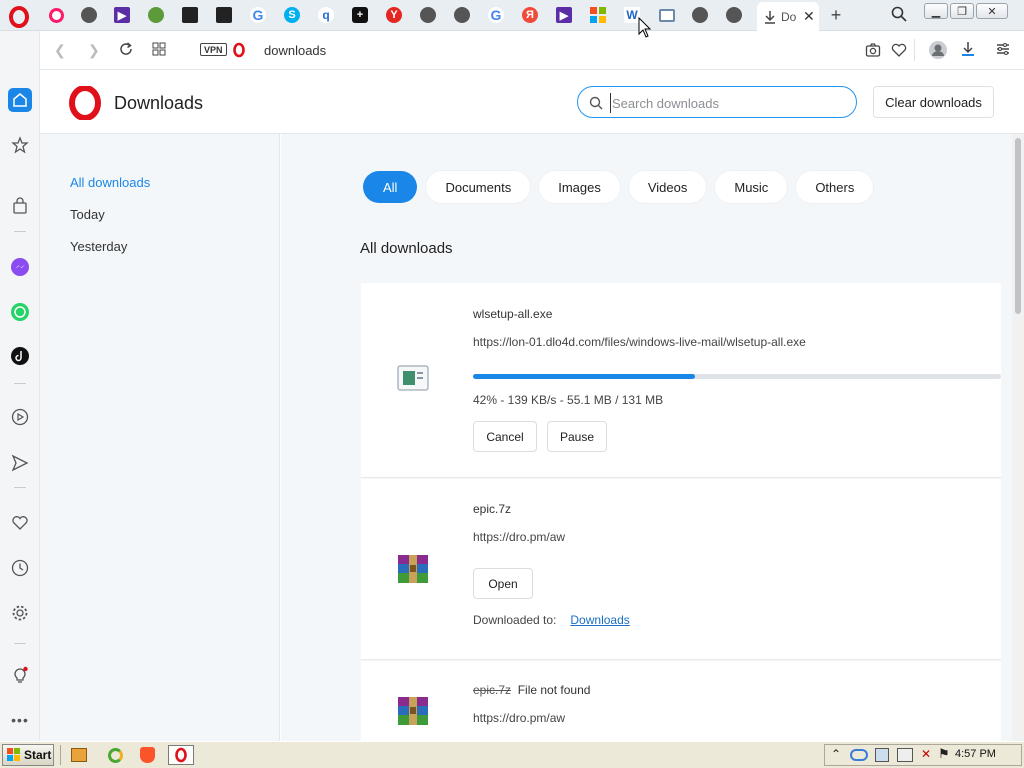  What do you see at coordinates (122, 15) in the screenshot?
I see `tab-player: ▶` at bounding box center [122, 15].